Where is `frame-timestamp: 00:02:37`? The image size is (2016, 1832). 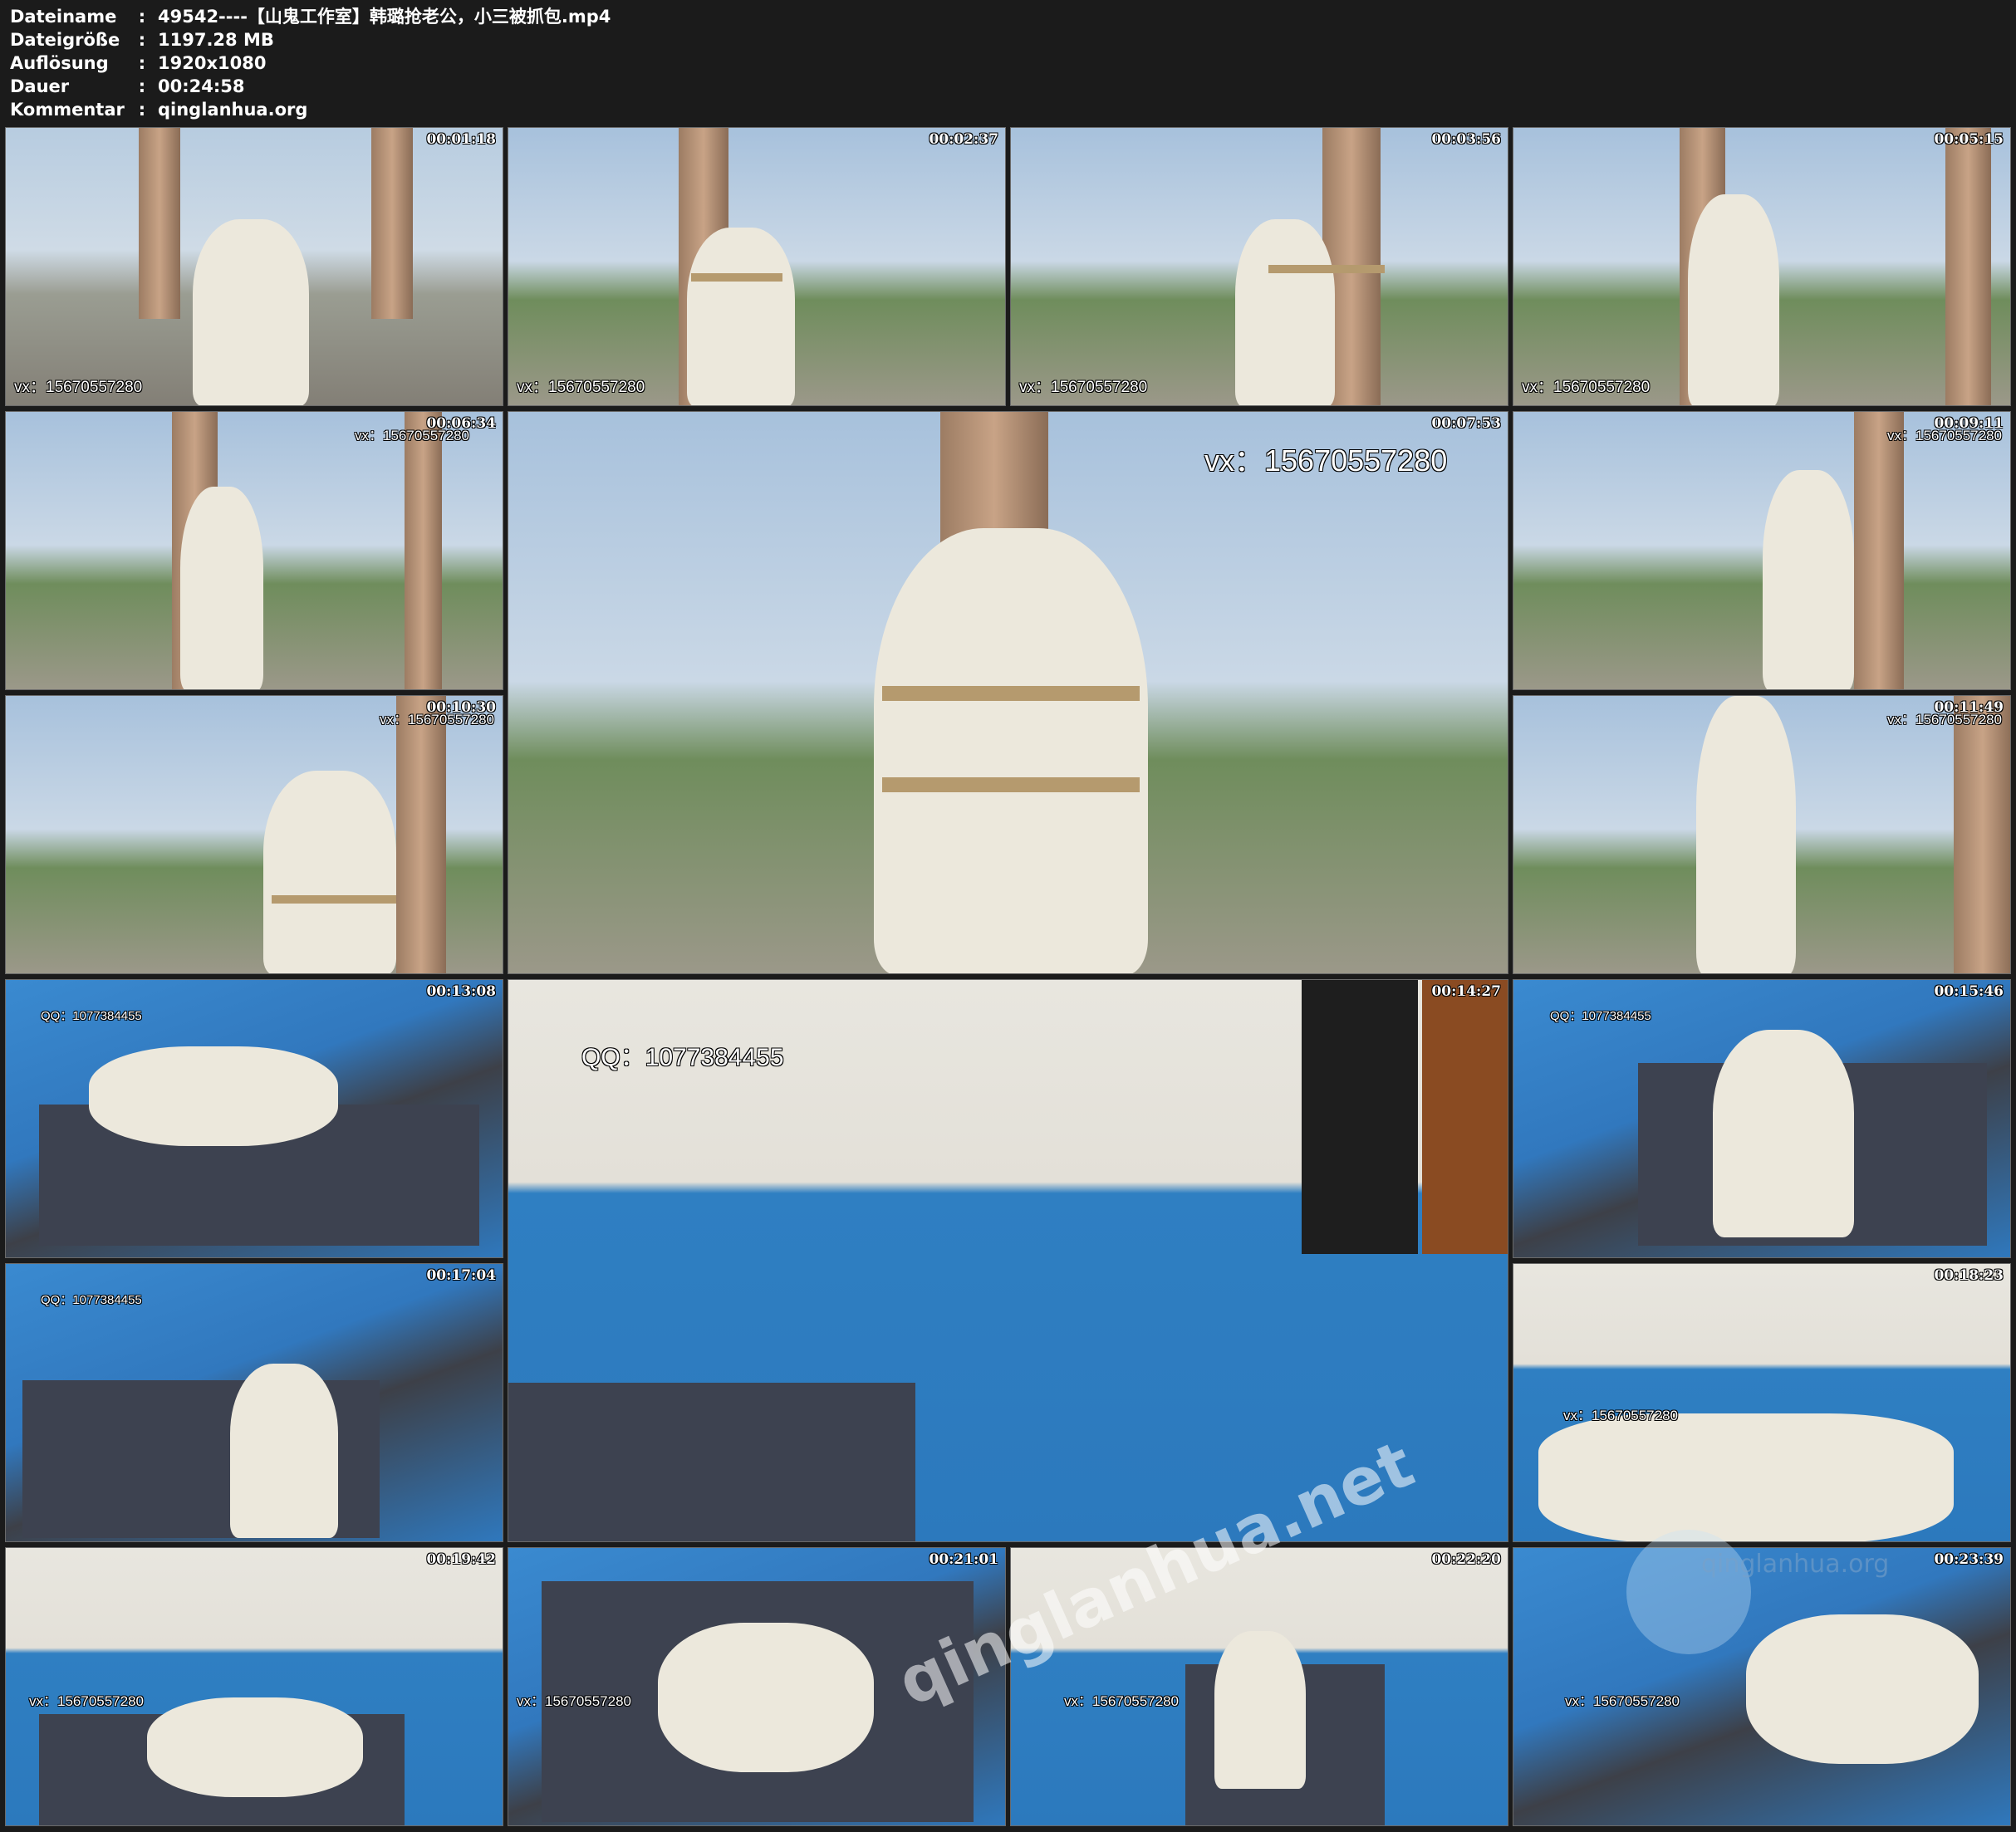
frame-timestamp: 00:02:37 is located at coordinates (964, 139).